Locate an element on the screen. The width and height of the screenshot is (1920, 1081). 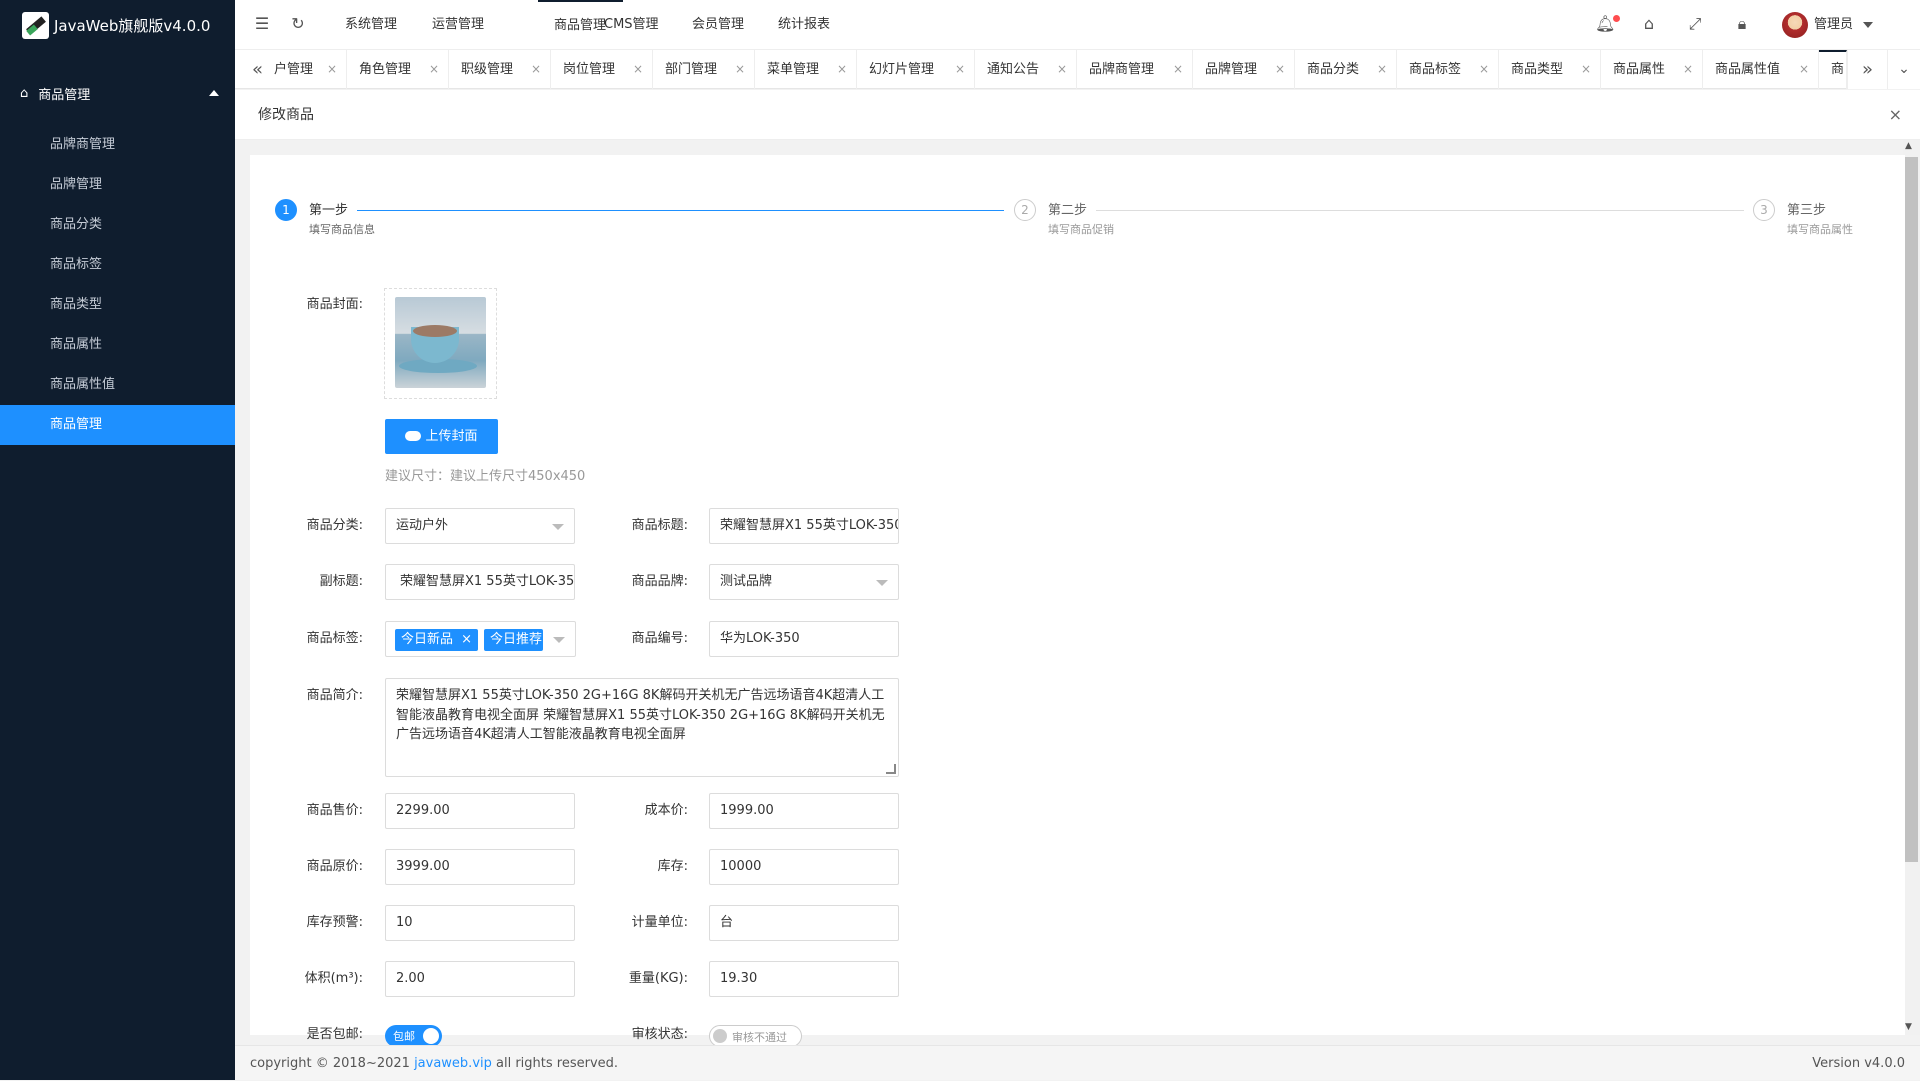
tab-label: 职级管理 is located at coordinates (487, 69).